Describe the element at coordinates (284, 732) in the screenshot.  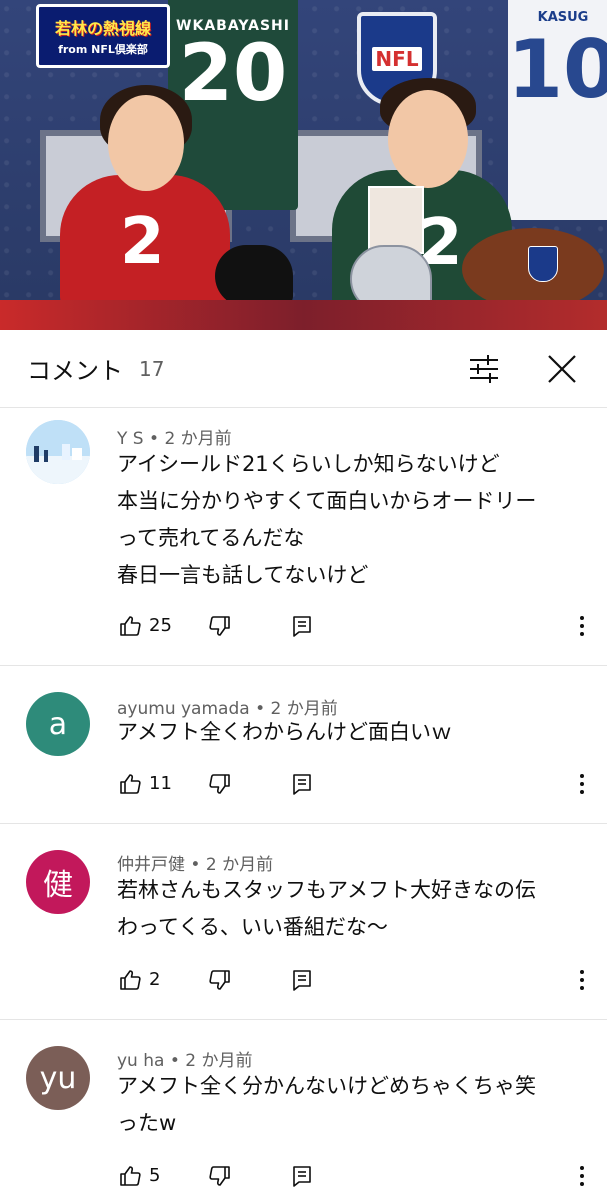
I see `comment-line: アメフト全くわからんけど面白いｗ` at that location.